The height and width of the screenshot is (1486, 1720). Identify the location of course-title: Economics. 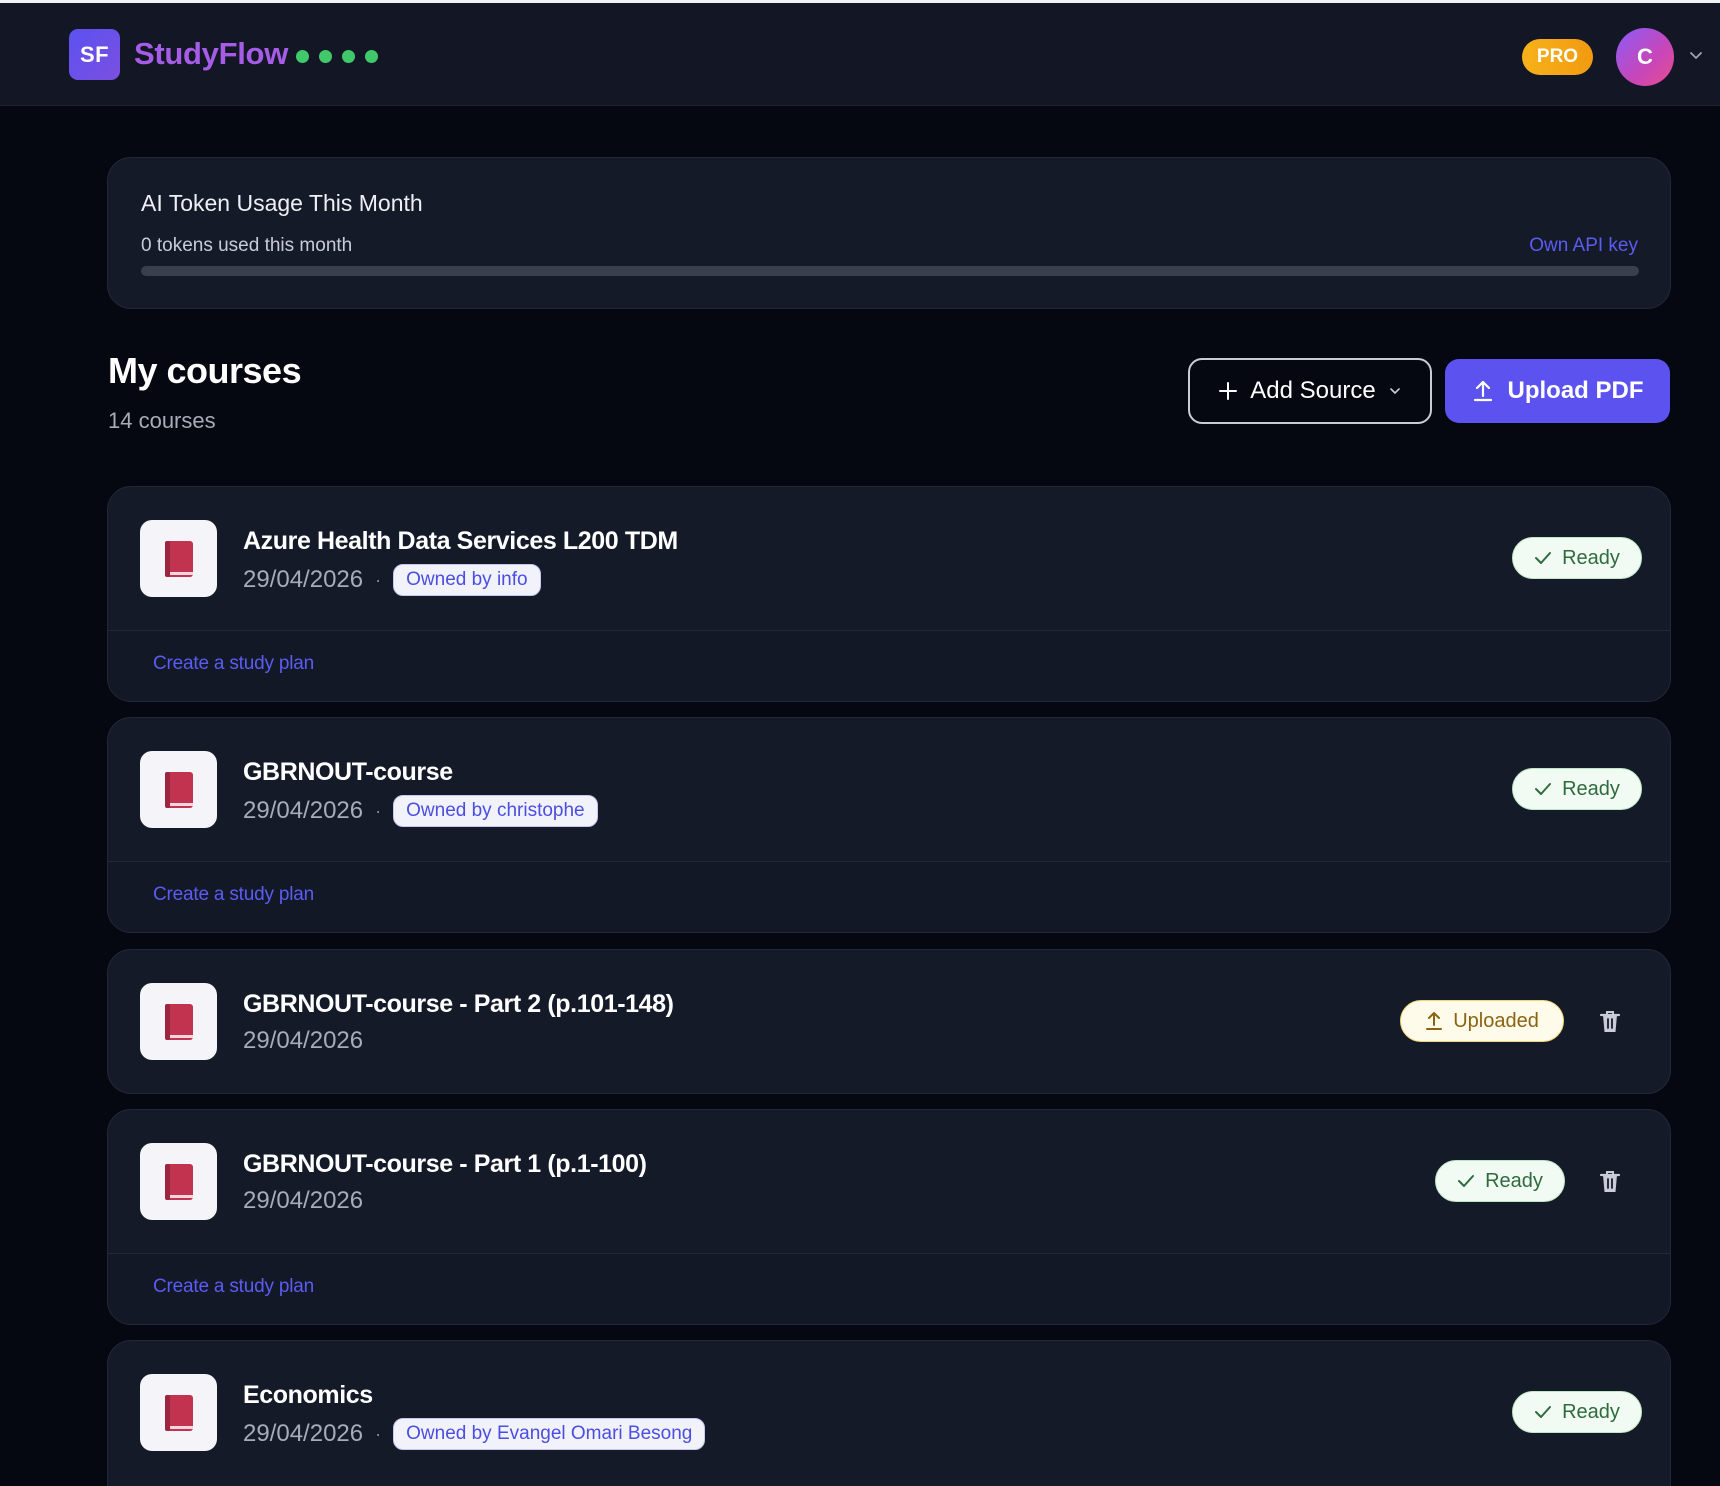
(308, 1395).